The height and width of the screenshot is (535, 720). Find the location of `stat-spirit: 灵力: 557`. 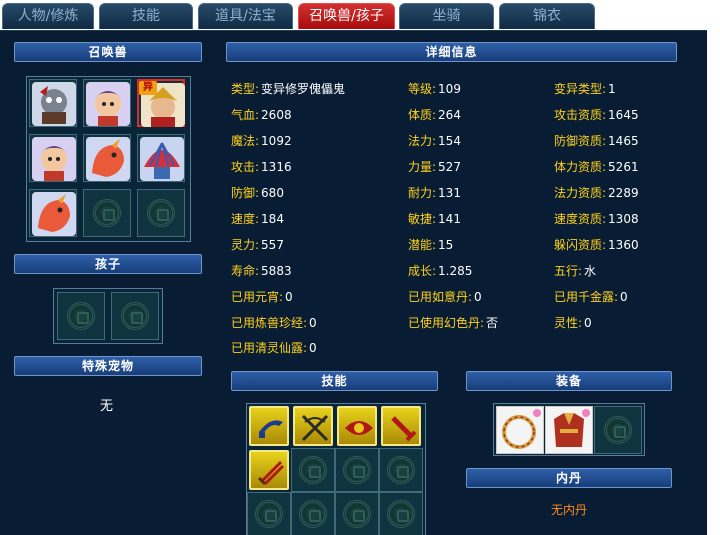

stat-spirit: 灵力: 557 is located at coordinates (257, 245).